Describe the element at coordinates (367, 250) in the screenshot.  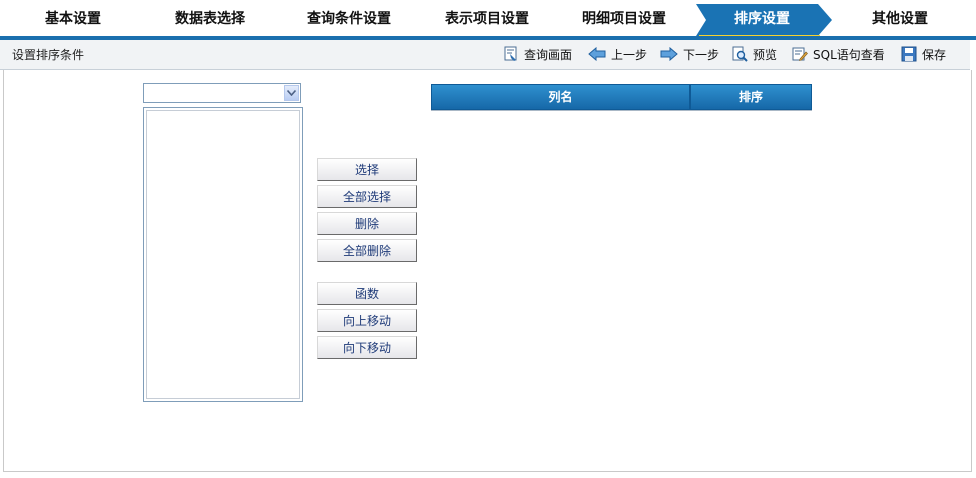
I see `delete-all-button: 全部删除` at that location.